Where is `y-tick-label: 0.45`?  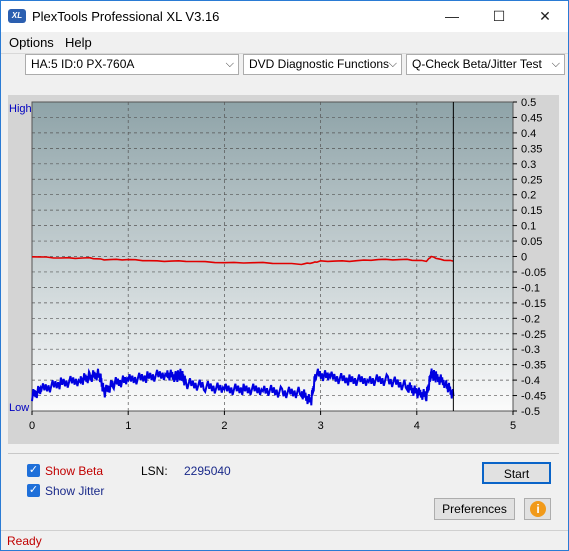 y-tick-label: 0.45 is located at coordinates (531, 118).